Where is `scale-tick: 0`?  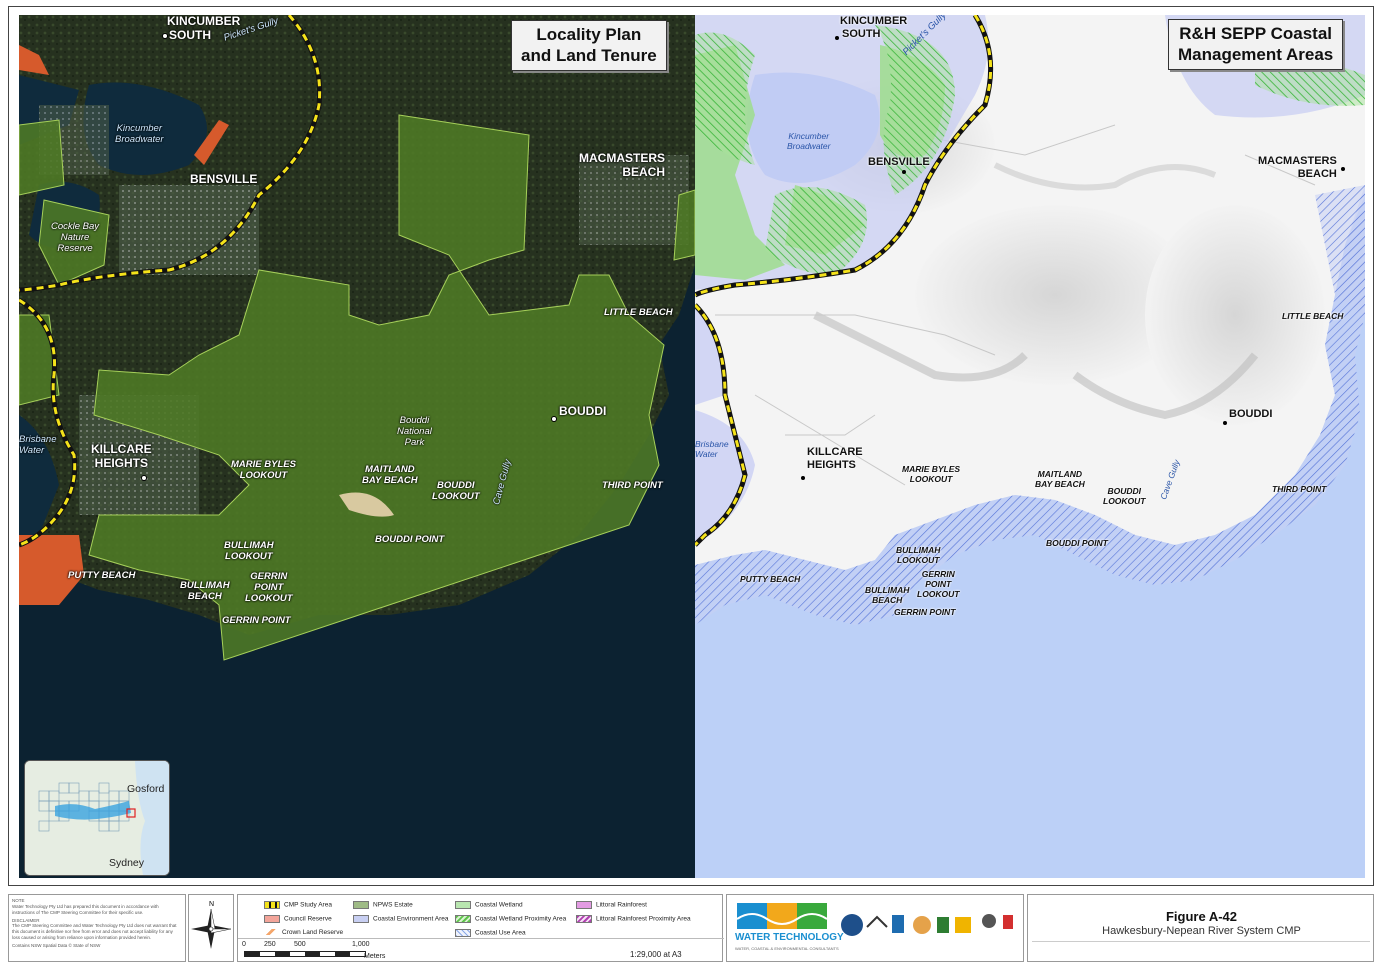 scale-tick: 0 is located at coordinates (244, 944).